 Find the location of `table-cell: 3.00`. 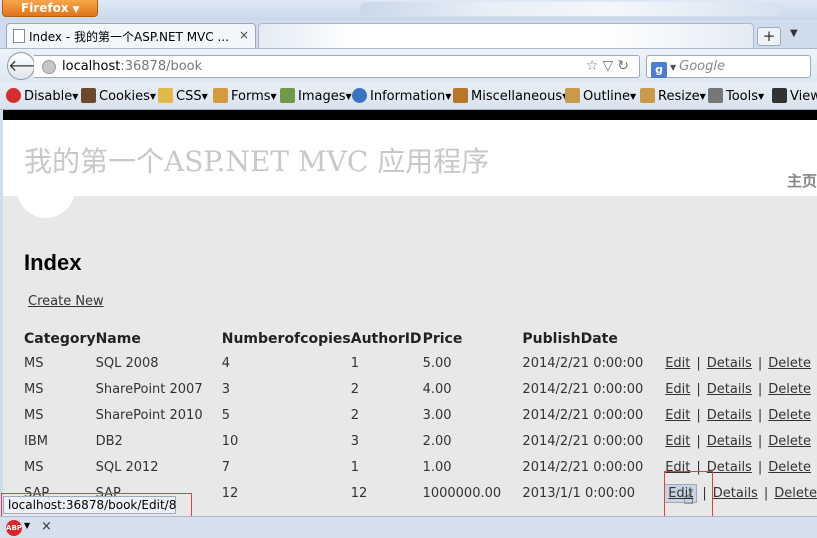

table-cell: 3.00 is located at coordinates (437, 415).